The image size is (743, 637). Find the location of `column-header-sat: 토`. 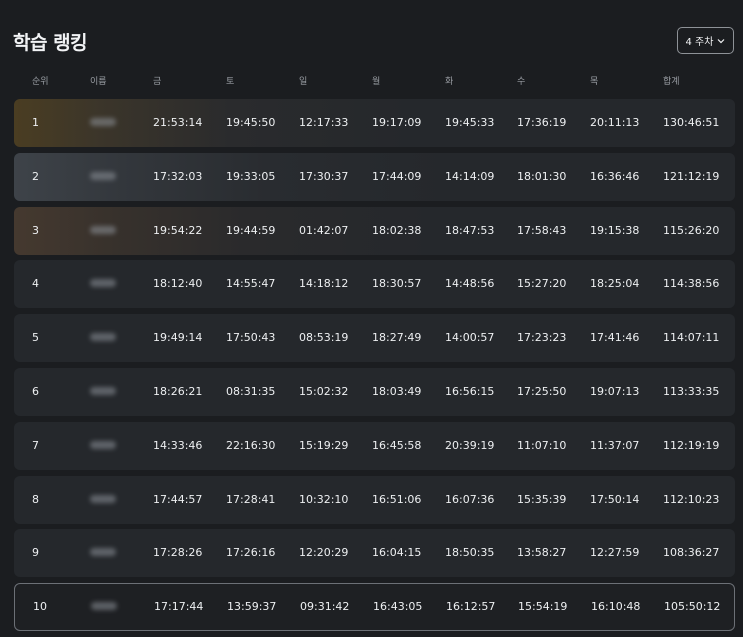

column-header-sat: 토 is located at coordinates (230, 82).